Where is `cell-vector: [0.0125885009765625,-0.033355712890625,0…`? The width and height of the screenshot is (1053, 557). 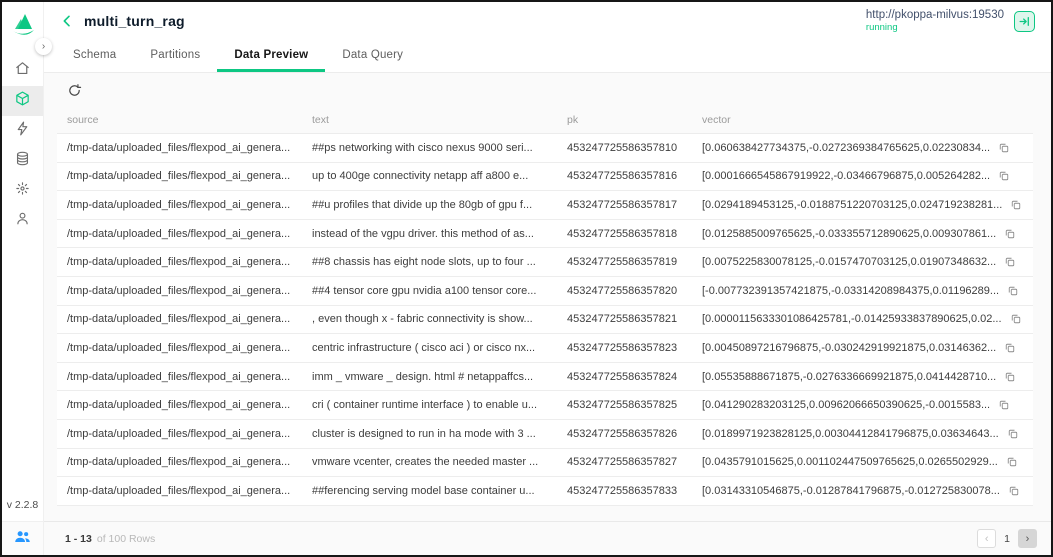 cell-vector: [0.0125885009765625,-0.033355712890625,0… is located at coordinates (862, 234).